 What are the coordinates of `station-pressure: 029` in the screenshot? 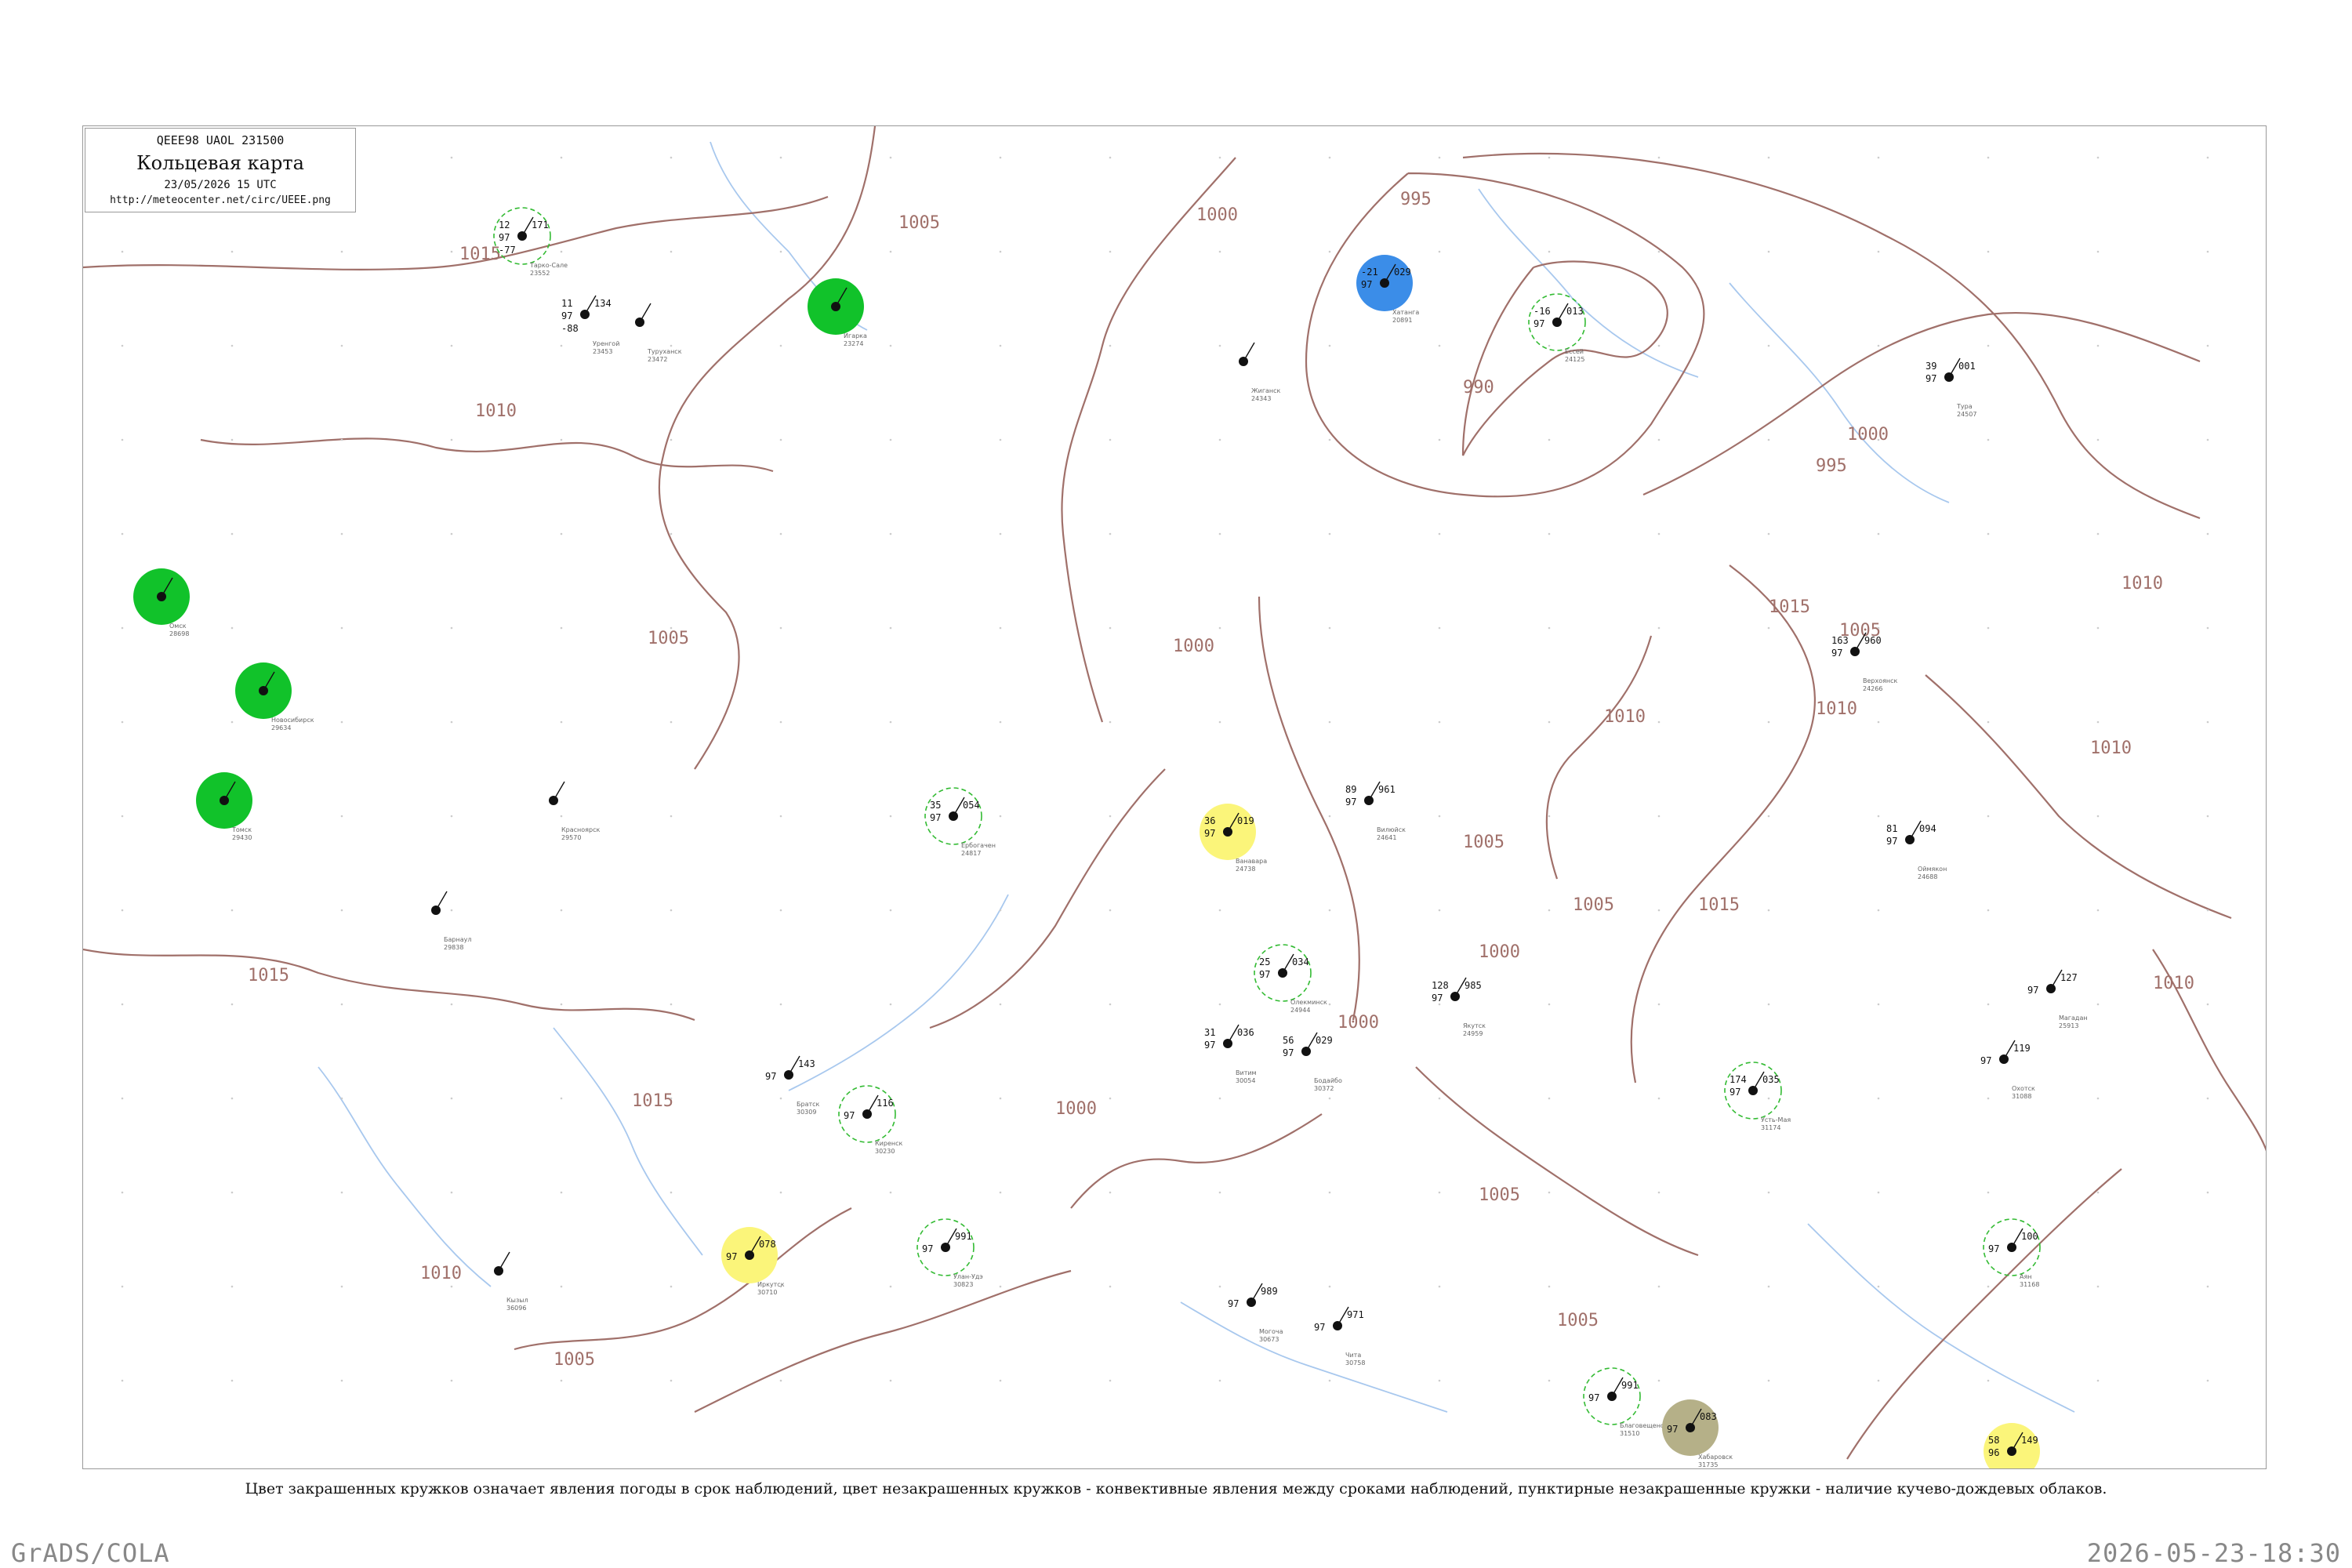 It's located at (1402, 272).